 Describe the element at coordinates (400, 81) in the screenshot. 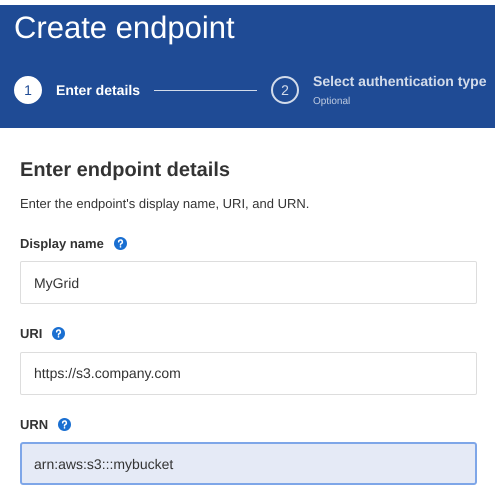

I see `step-label: Select authentication type` at that location.